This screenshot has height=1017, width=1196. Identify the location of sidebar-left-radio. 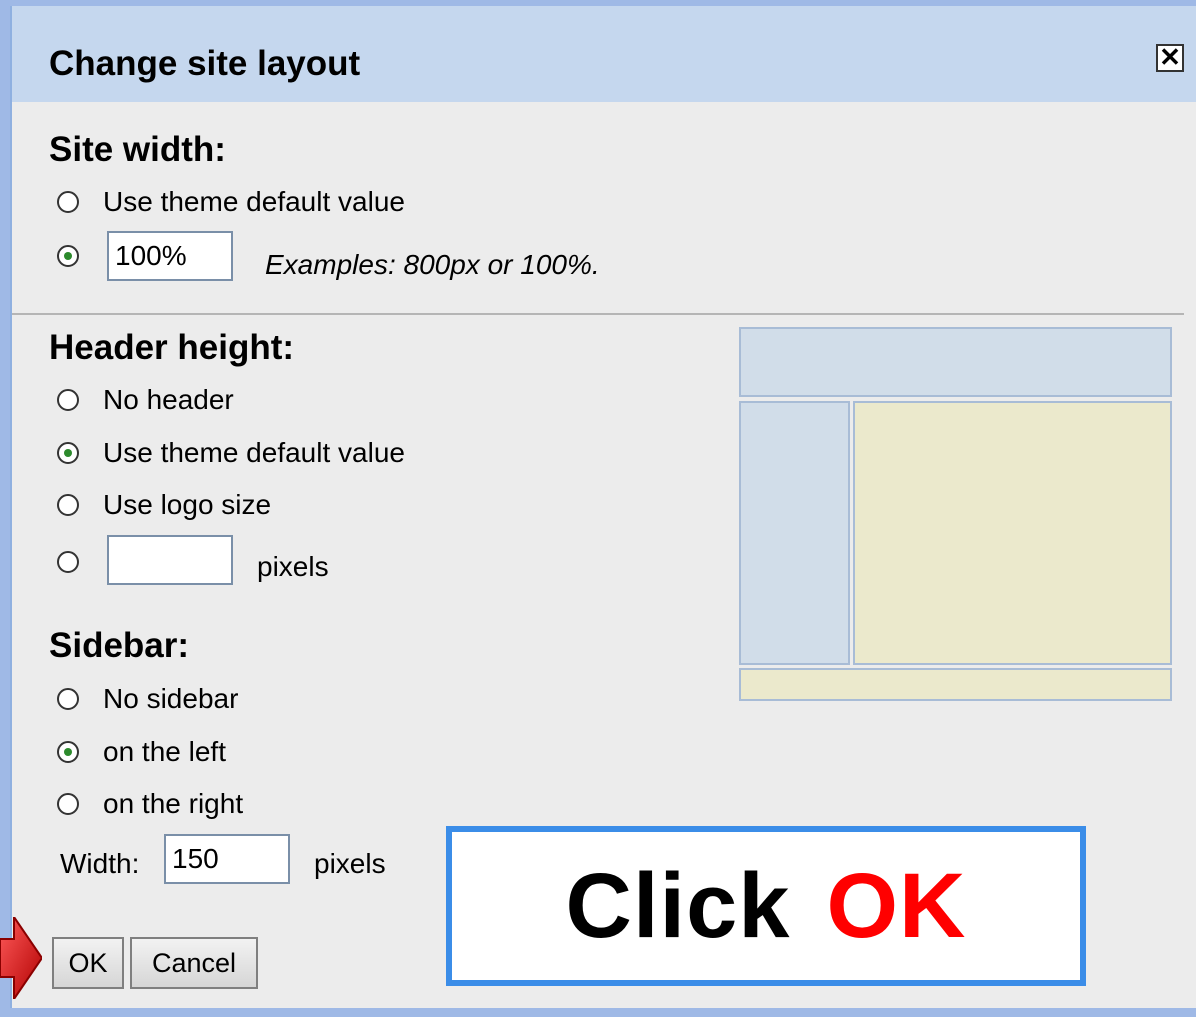
(68, 752).